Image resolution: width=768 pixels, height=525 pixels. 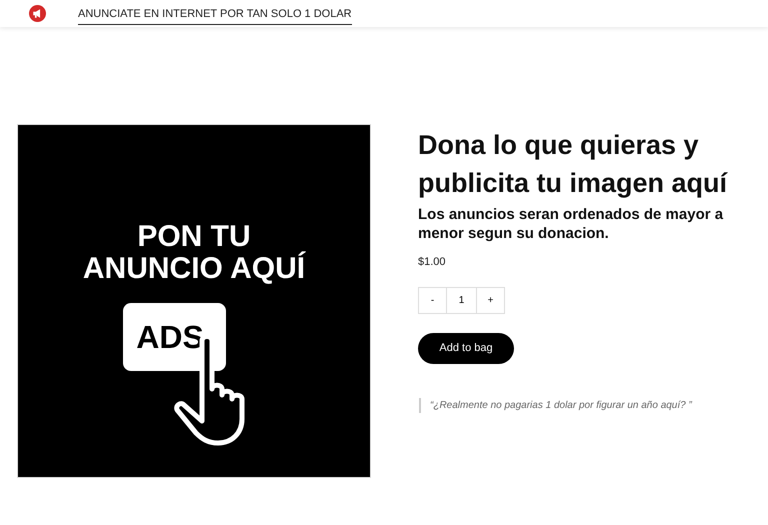 What do you see at coordinates (571, 224) in the screenshot?
I see `product-subtitle: Los anuncios seran ordenados de mayor a menor segun su donacion.` at bounding box center [571, 224].